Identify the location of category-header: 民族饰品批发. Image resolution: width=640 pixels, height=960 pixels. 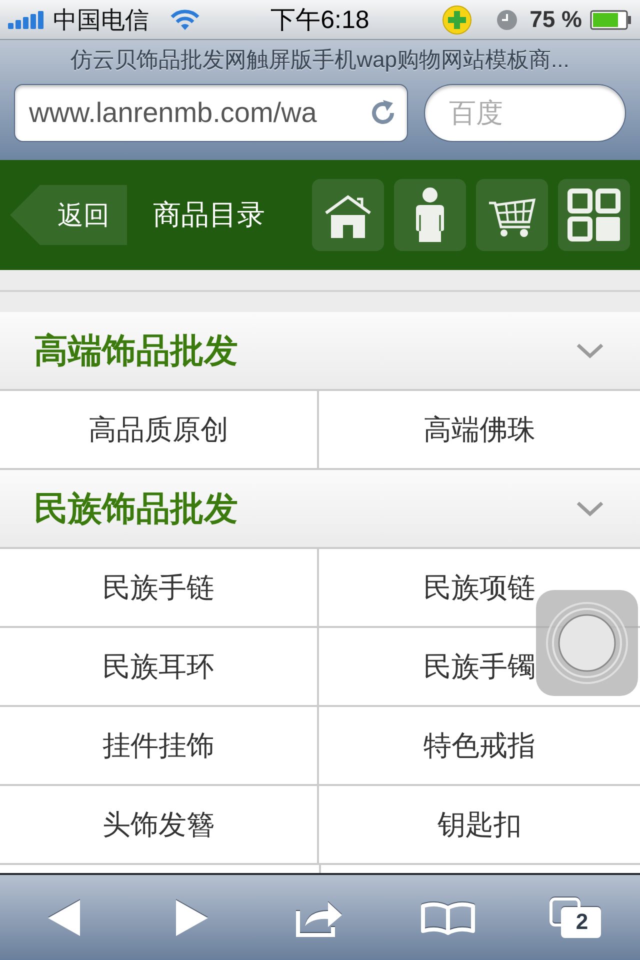
(320, 509).